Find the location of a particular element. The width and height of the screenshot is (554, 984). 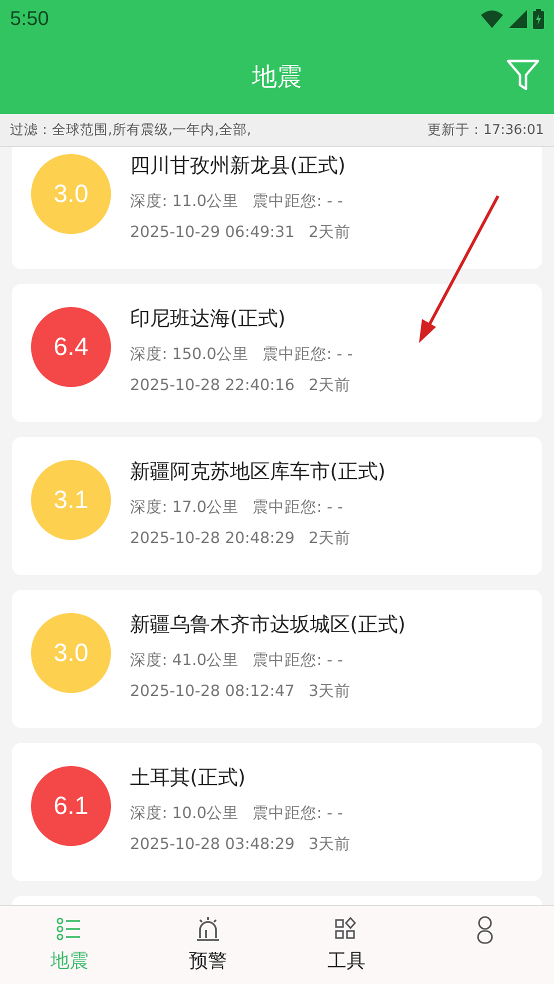

nav-tab: 预警 is located at coordinates (207, 945).